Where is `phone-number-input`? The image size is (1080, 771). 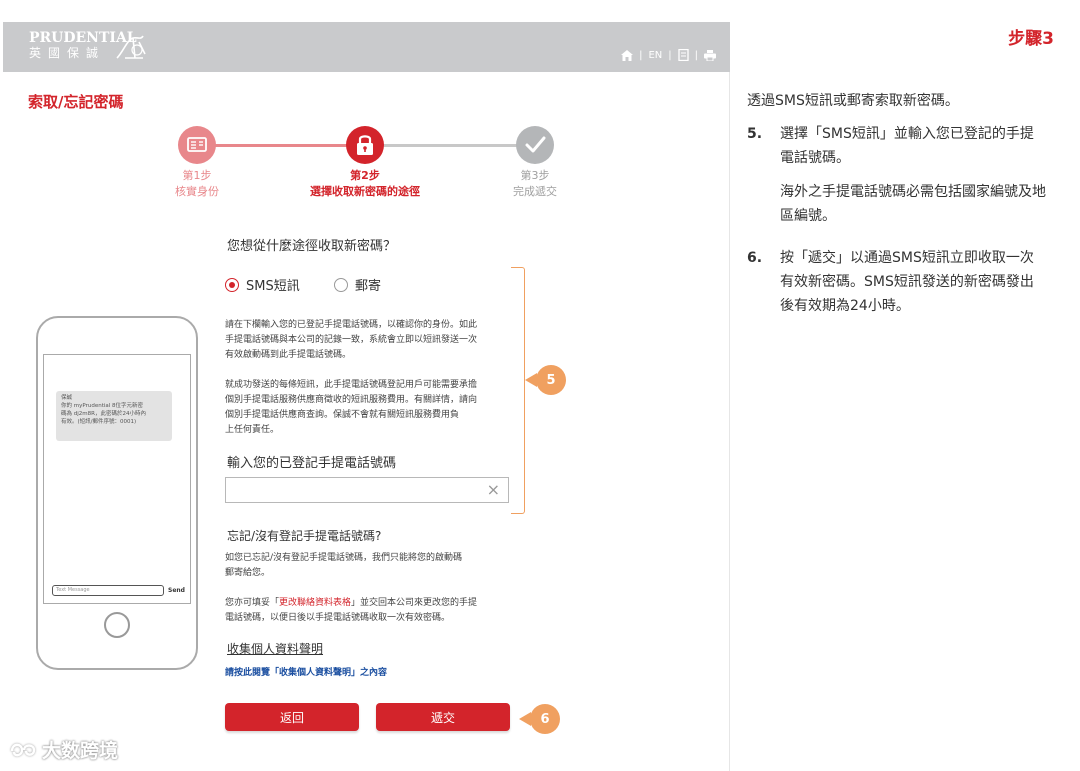 phone-number-input is located at coordinates (346, 490).